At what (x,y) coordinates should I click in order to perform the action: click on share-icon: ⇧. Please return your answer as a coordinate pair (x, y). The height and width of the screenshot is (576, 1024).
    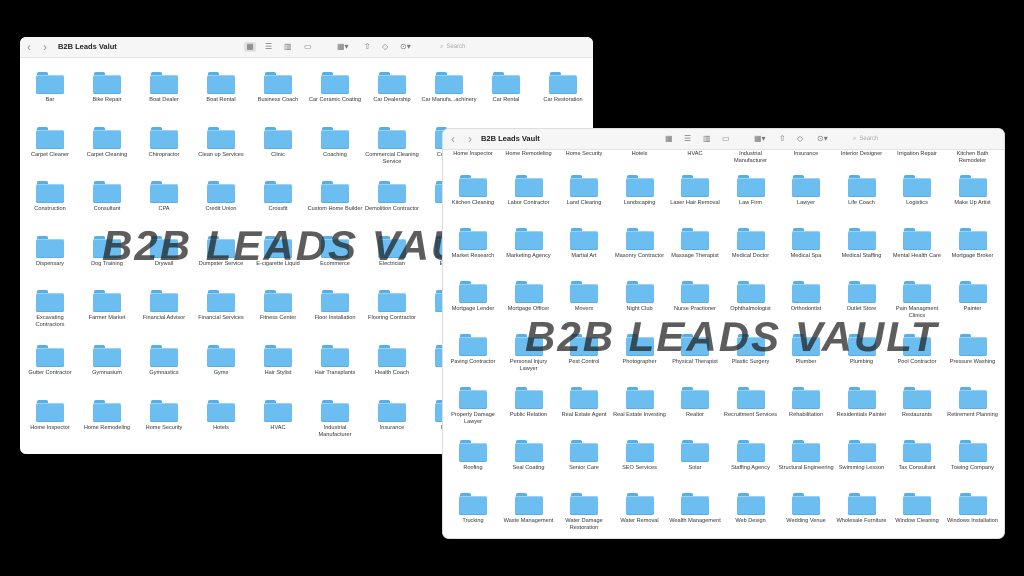
    Looking at the image, I should click on (367, 47).